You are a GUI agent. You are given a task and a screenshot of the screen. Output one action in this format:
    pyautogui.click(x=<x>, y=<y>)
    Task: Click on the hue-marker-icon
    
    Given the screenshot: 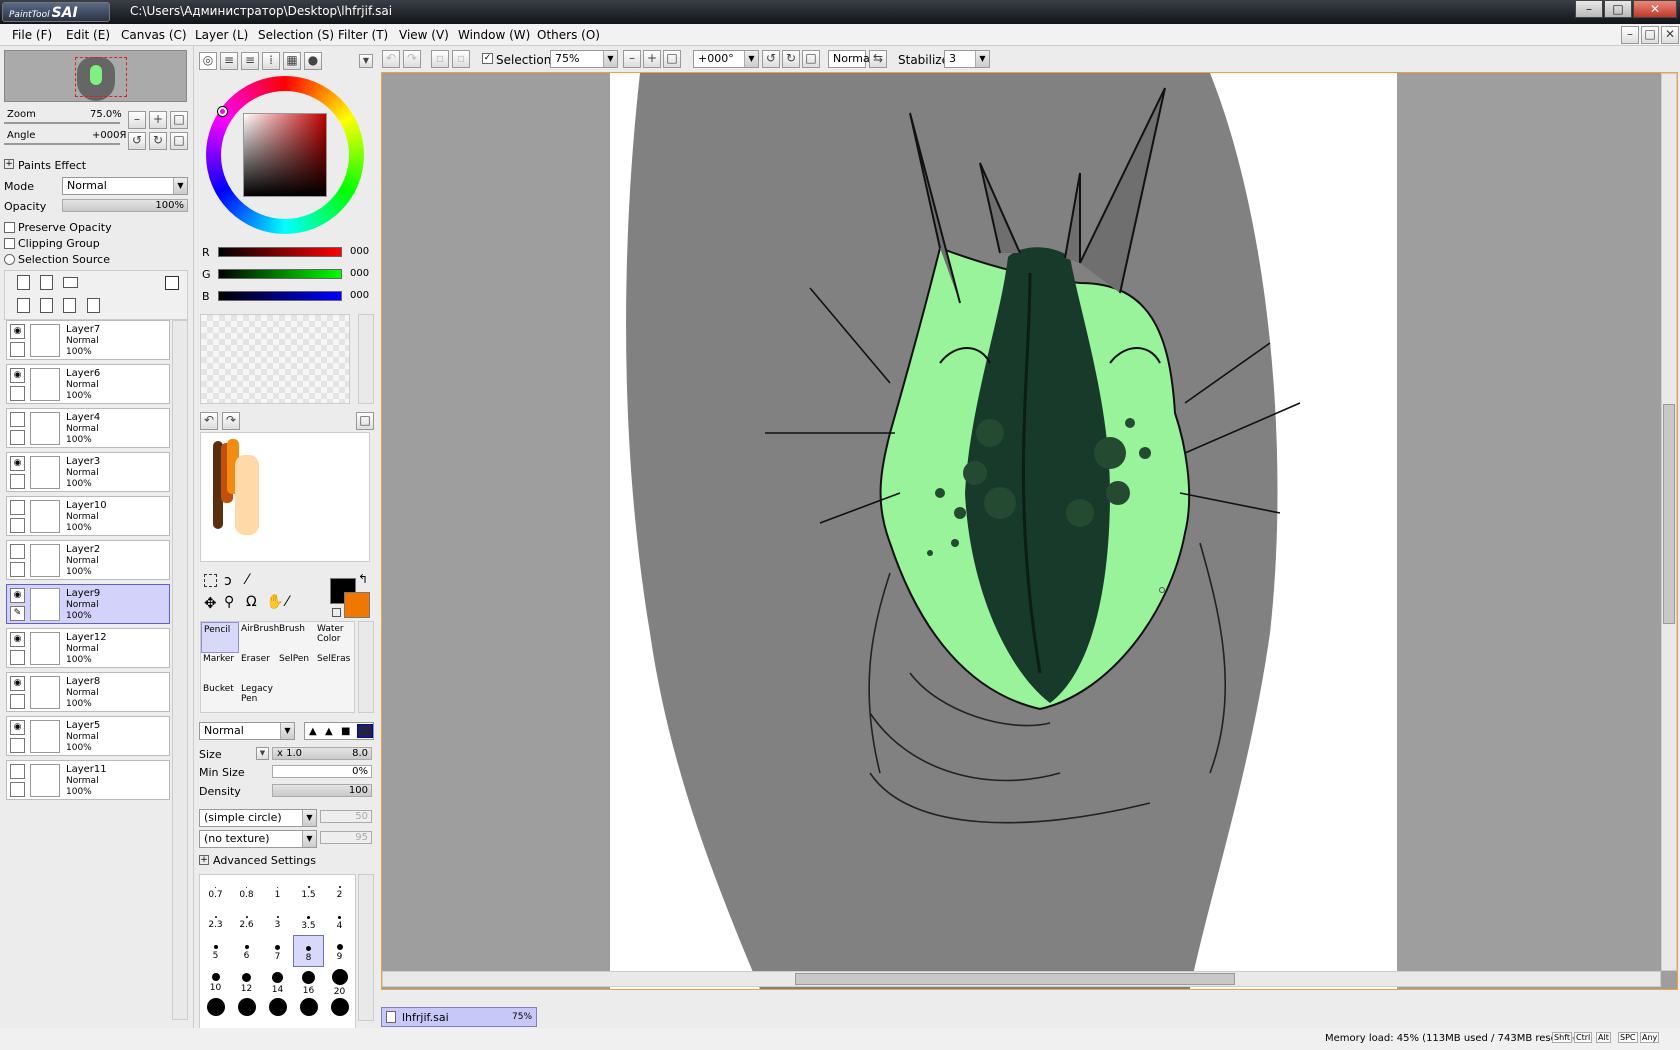 What is the action you would take?
    pyautogui.click(x=222, y=111)
    